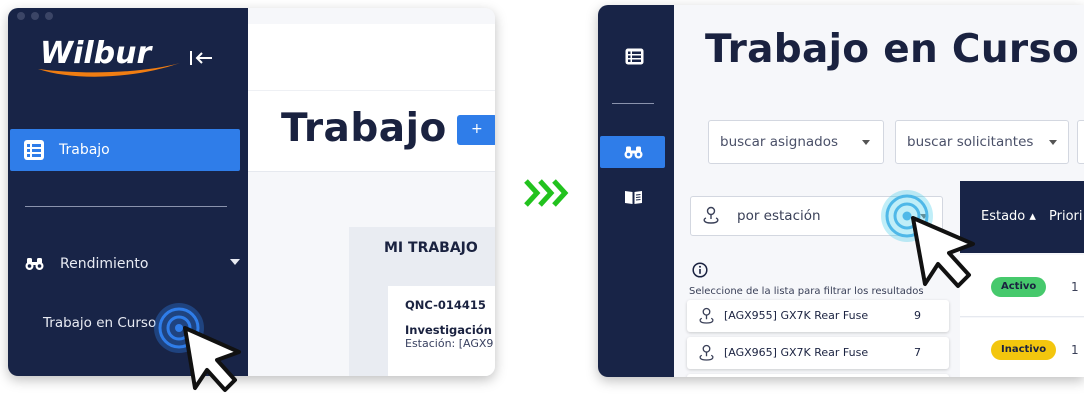  What do you see at coordinates (445, 305) in the screenshot?
I see `card-code: QNC-014415` at bounding box center [445, 305].